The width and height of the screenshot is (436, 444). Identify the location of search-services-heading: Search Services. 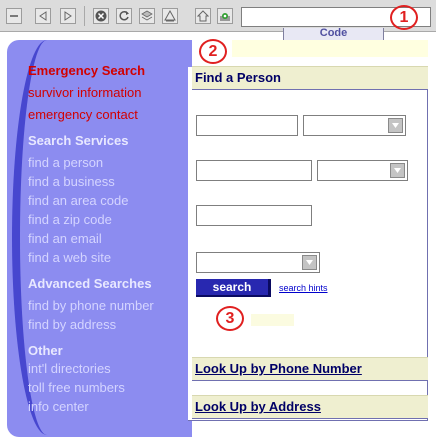
(78, 140).